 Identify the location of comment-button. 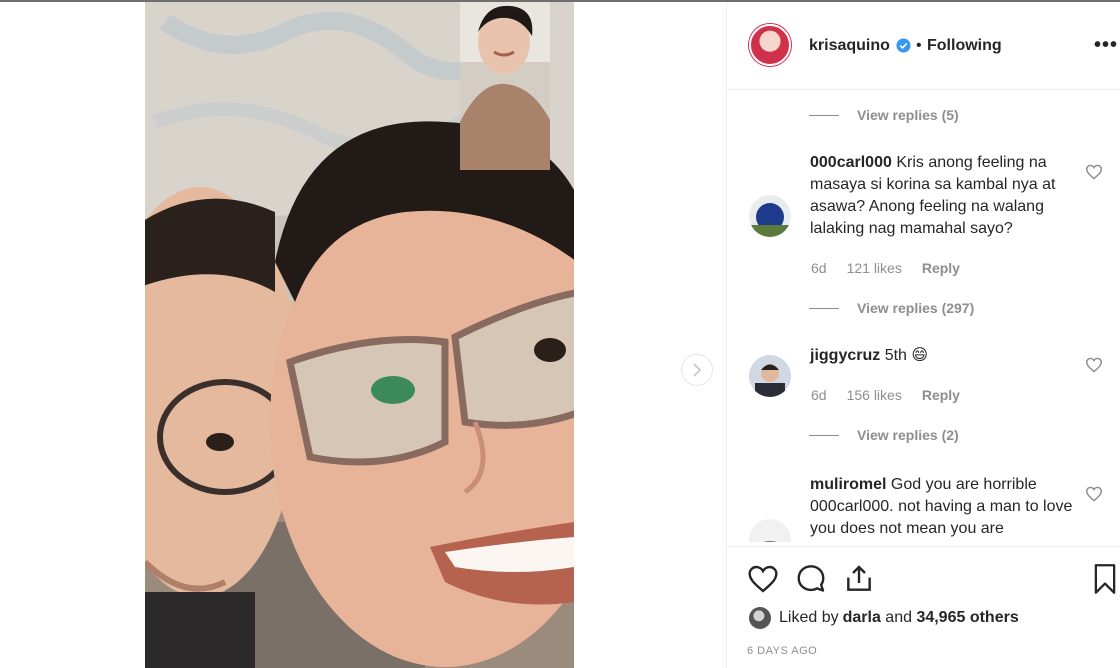
(811, 579).